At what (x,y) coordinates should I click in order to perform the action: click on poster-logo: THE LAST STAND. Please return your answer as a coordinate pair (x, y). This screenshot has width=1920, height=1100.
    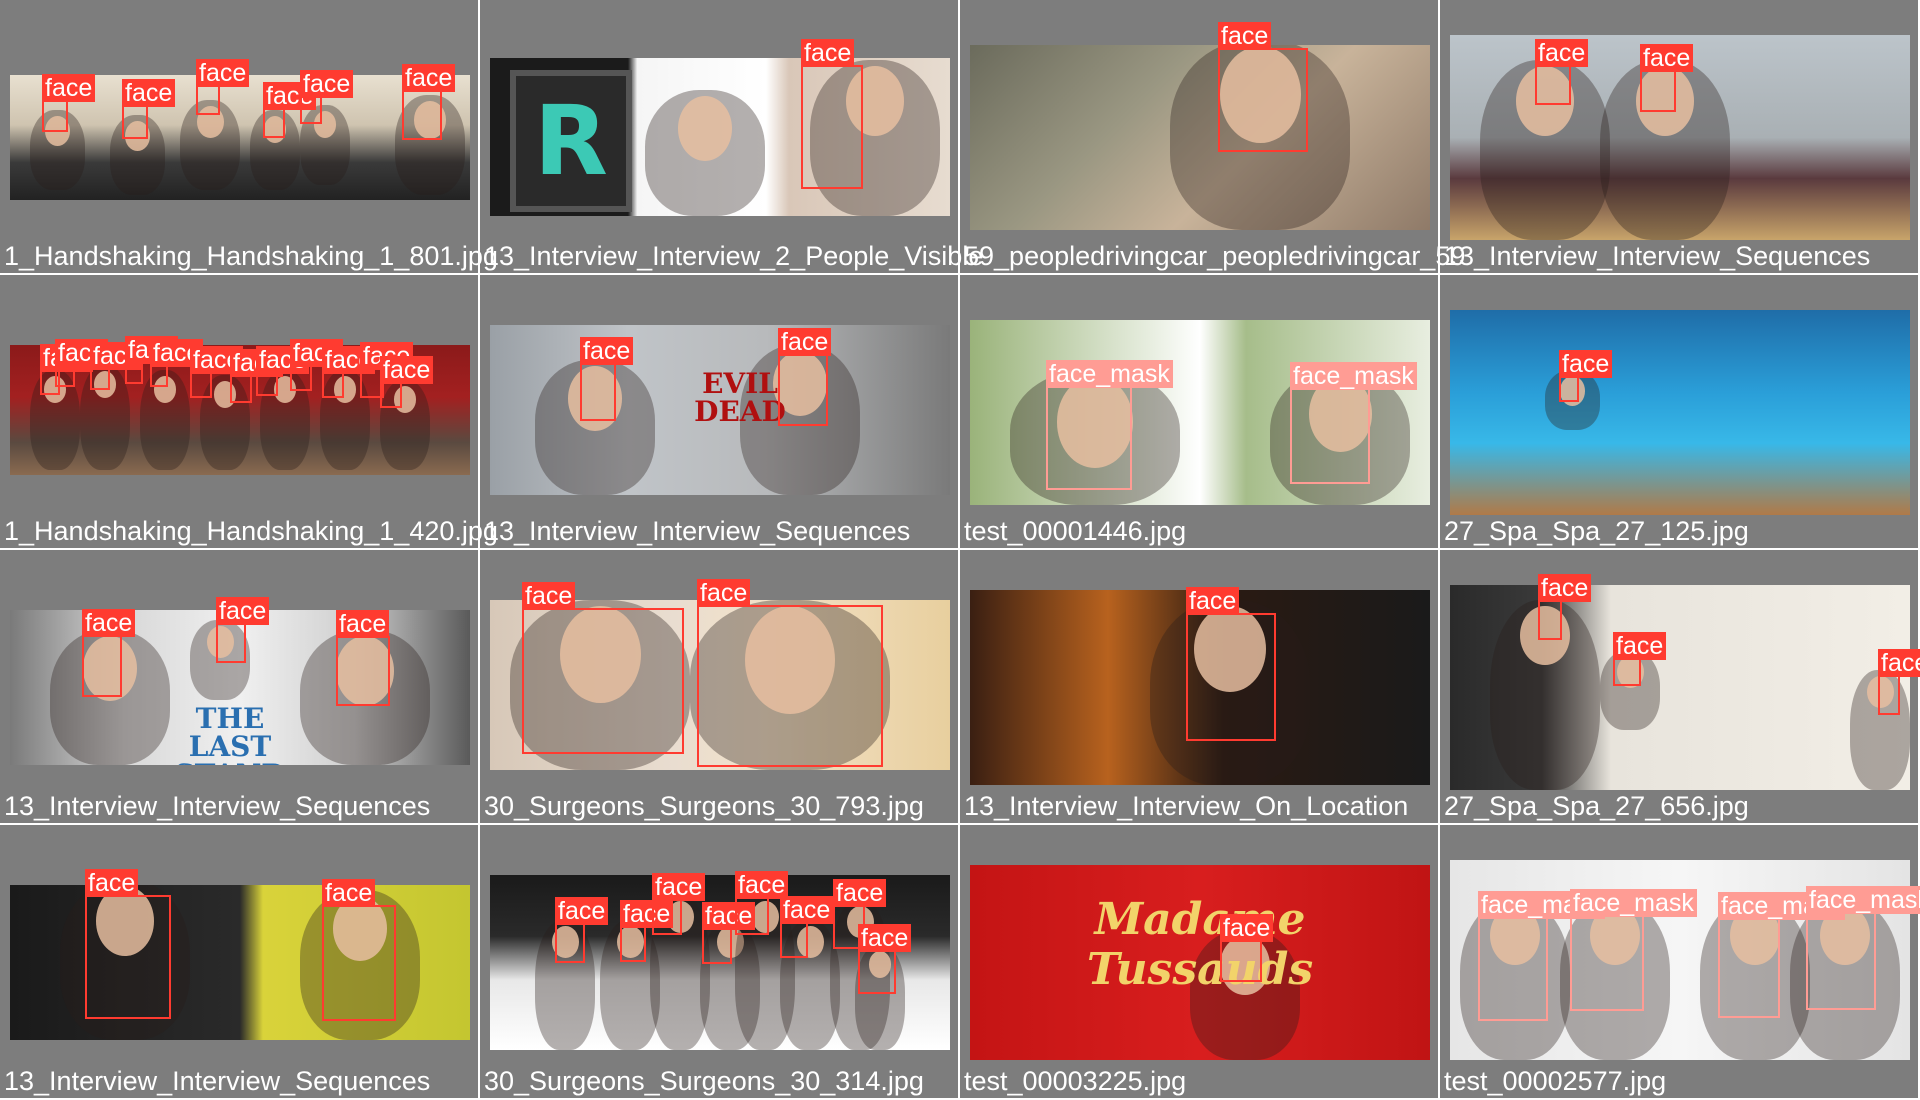
    Looking at the image, I should click on (229, 734).